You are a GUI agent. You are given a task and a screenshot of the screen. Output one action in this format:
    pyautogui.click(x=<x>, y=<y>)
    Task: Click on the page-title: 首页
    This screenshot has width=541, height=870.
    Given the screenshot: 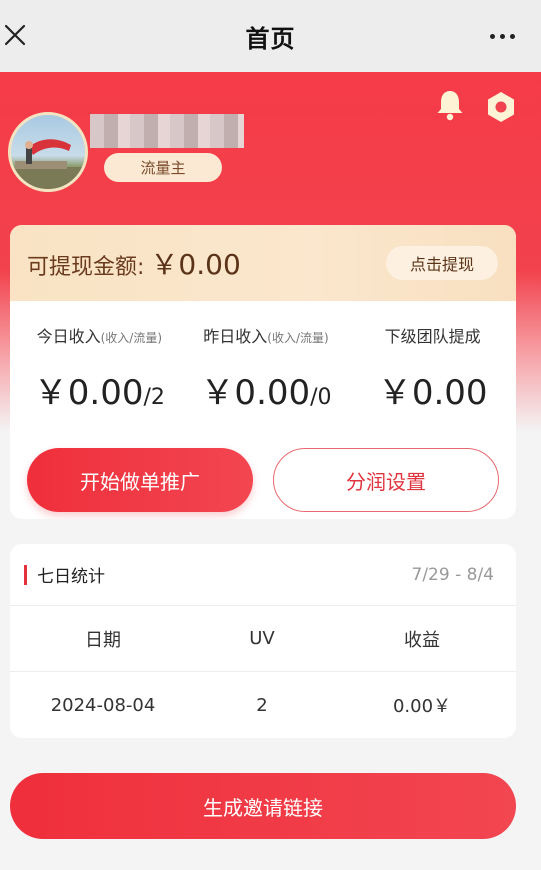 What is the action you would take?
    pyautogui.click(x=270, y=38)
    